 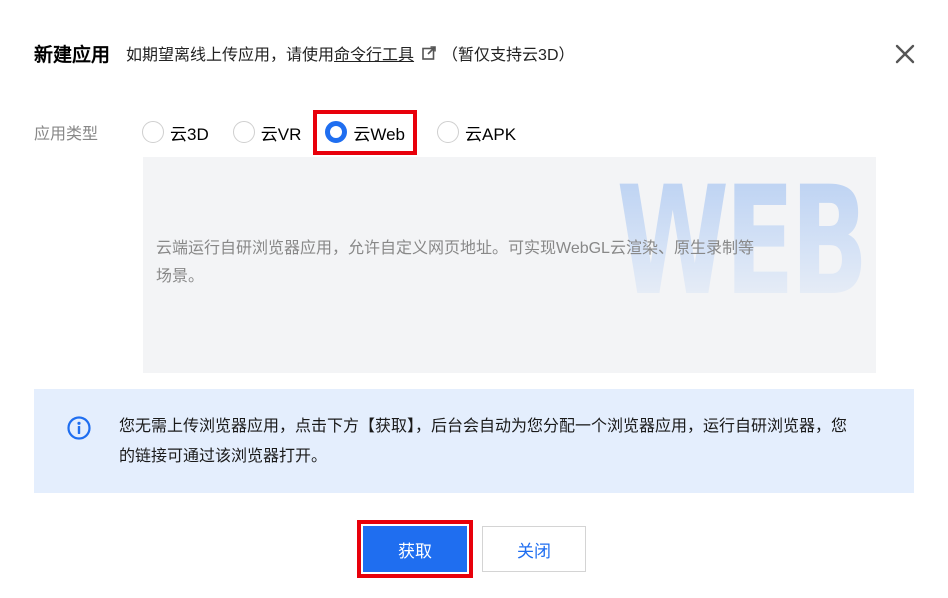 What do you see at coordinates (415, 549) in the screenshot?
I see `get-button: 获取` at bounding box center [415, 549].